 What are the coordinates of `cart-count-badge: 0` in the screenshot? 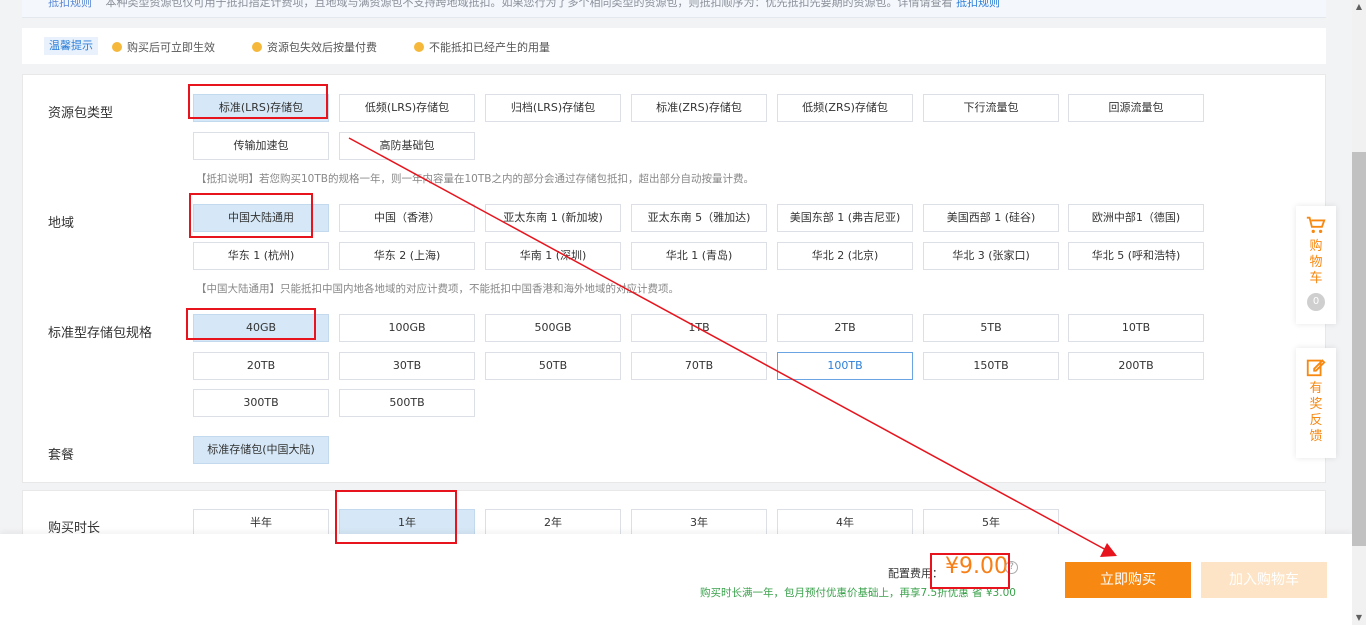 It's located at (1316, 302).